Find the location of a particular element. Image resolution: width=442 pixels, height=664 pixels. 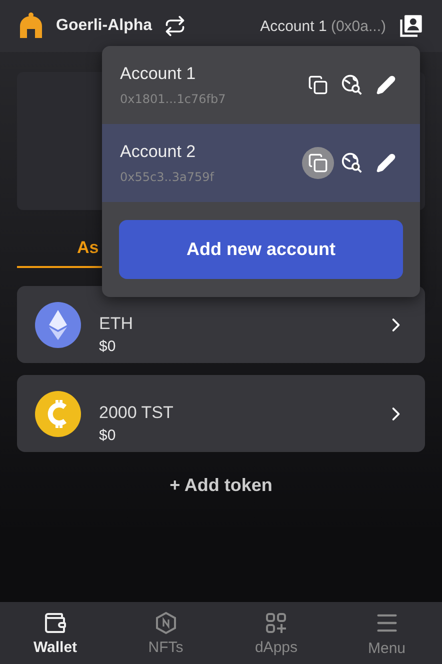

nav-tab: Menu is located at coordinates (387, 633).